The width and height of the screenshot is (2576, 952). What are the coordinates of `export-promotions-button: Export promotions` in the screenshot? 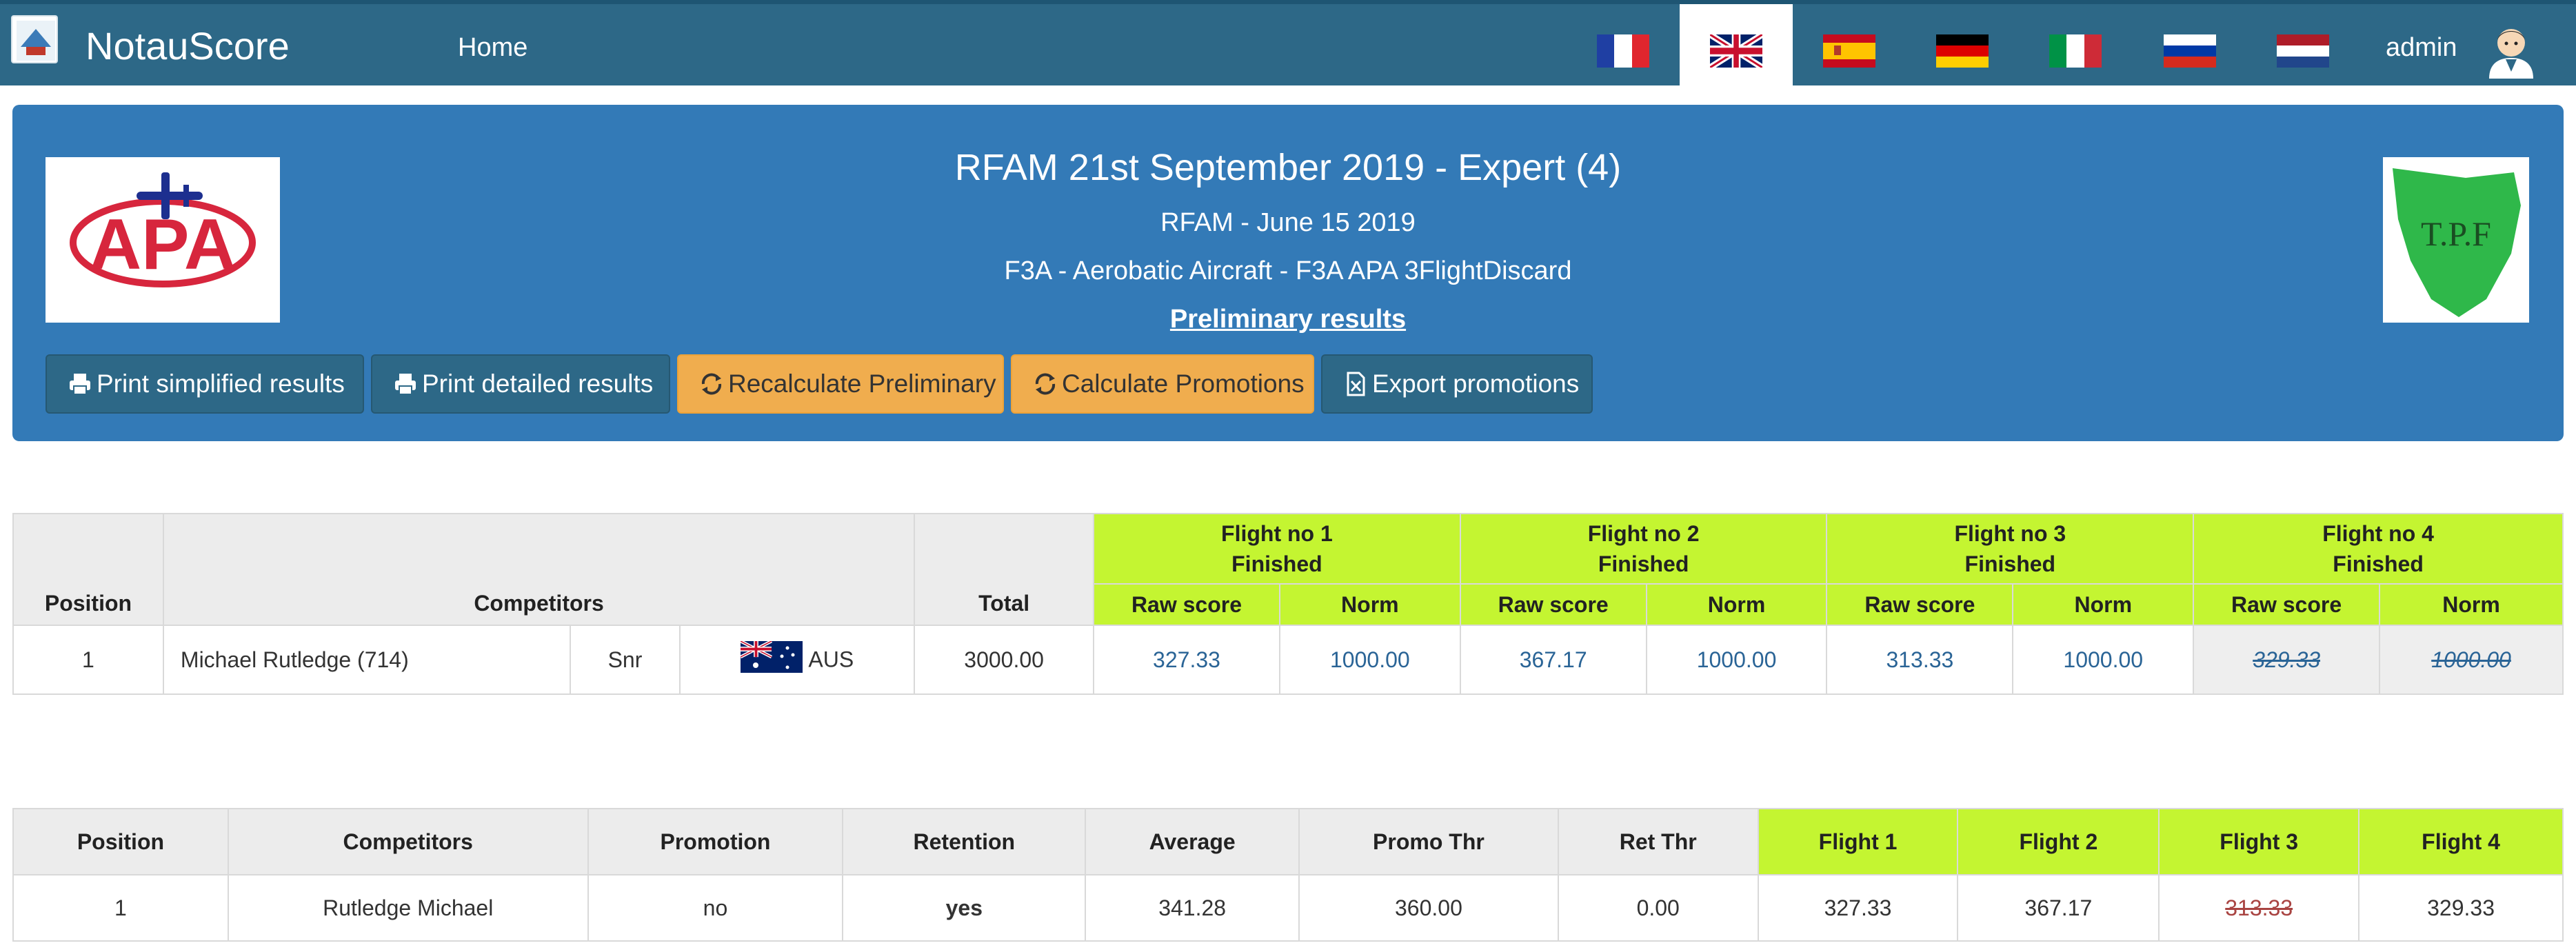 It's located at (1457, 384).